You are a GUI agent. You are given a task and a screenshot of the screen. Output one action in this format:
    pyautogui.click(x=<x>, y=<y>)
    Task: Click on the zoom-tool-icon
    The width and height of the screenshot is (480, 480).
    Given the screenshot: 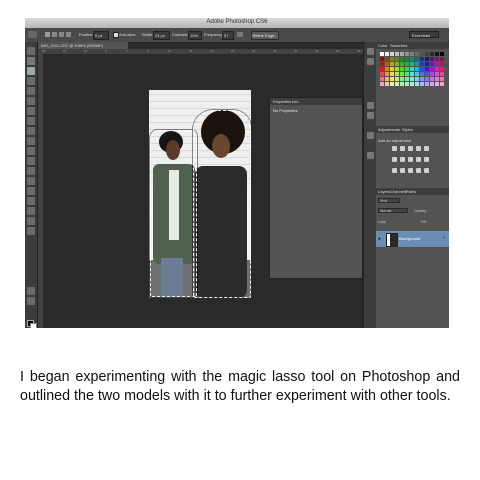 What is the action you would take?
    pyautogui.click(x=31, y=301)
    